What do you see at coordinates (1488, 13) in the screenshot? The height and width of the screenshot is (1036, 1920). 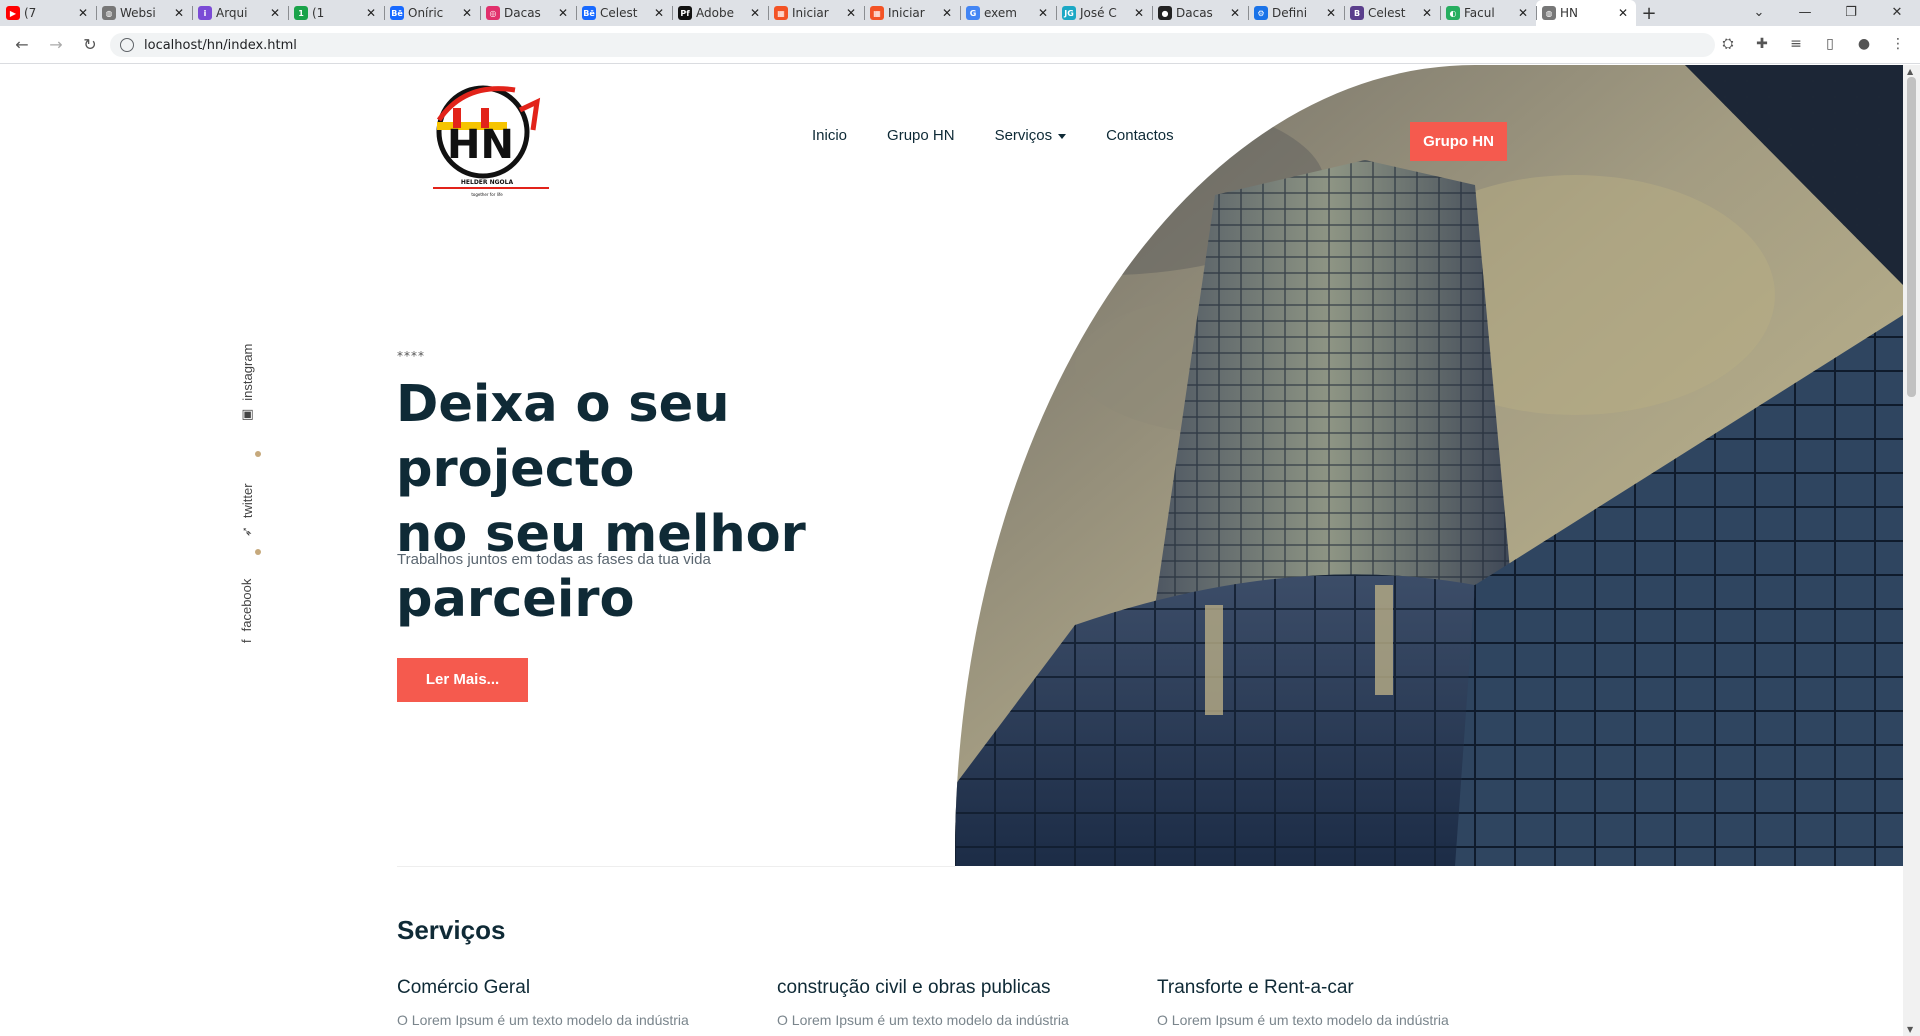 I see `browser-tab: ◐ Facul ✕` at bounding box center [1488, 13].